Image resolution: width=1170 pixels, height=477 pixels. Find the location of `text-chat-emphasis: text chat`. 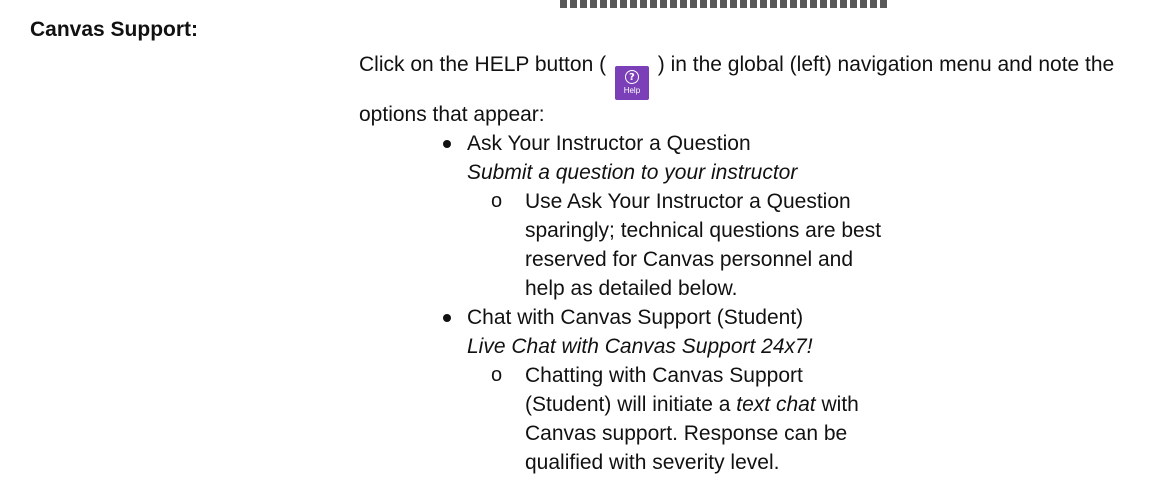

text-chat-emphasis: text chat is located at coordinates (776, 404).